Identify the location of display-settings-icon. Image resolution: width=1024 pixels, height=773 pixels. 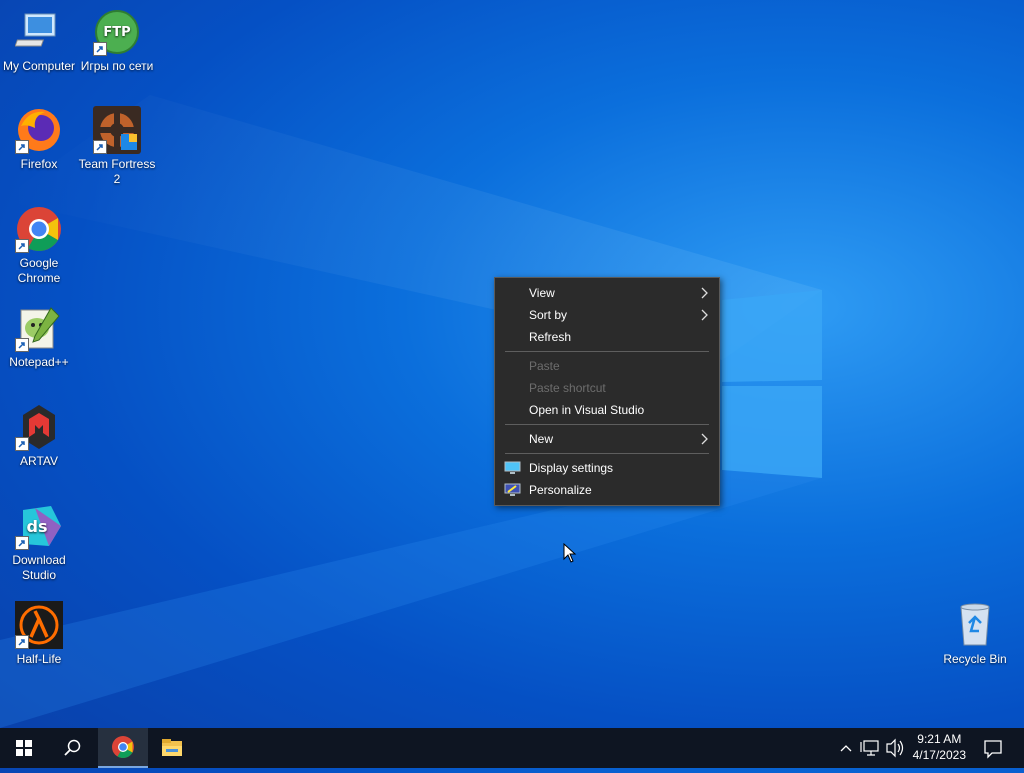
(512, 467).